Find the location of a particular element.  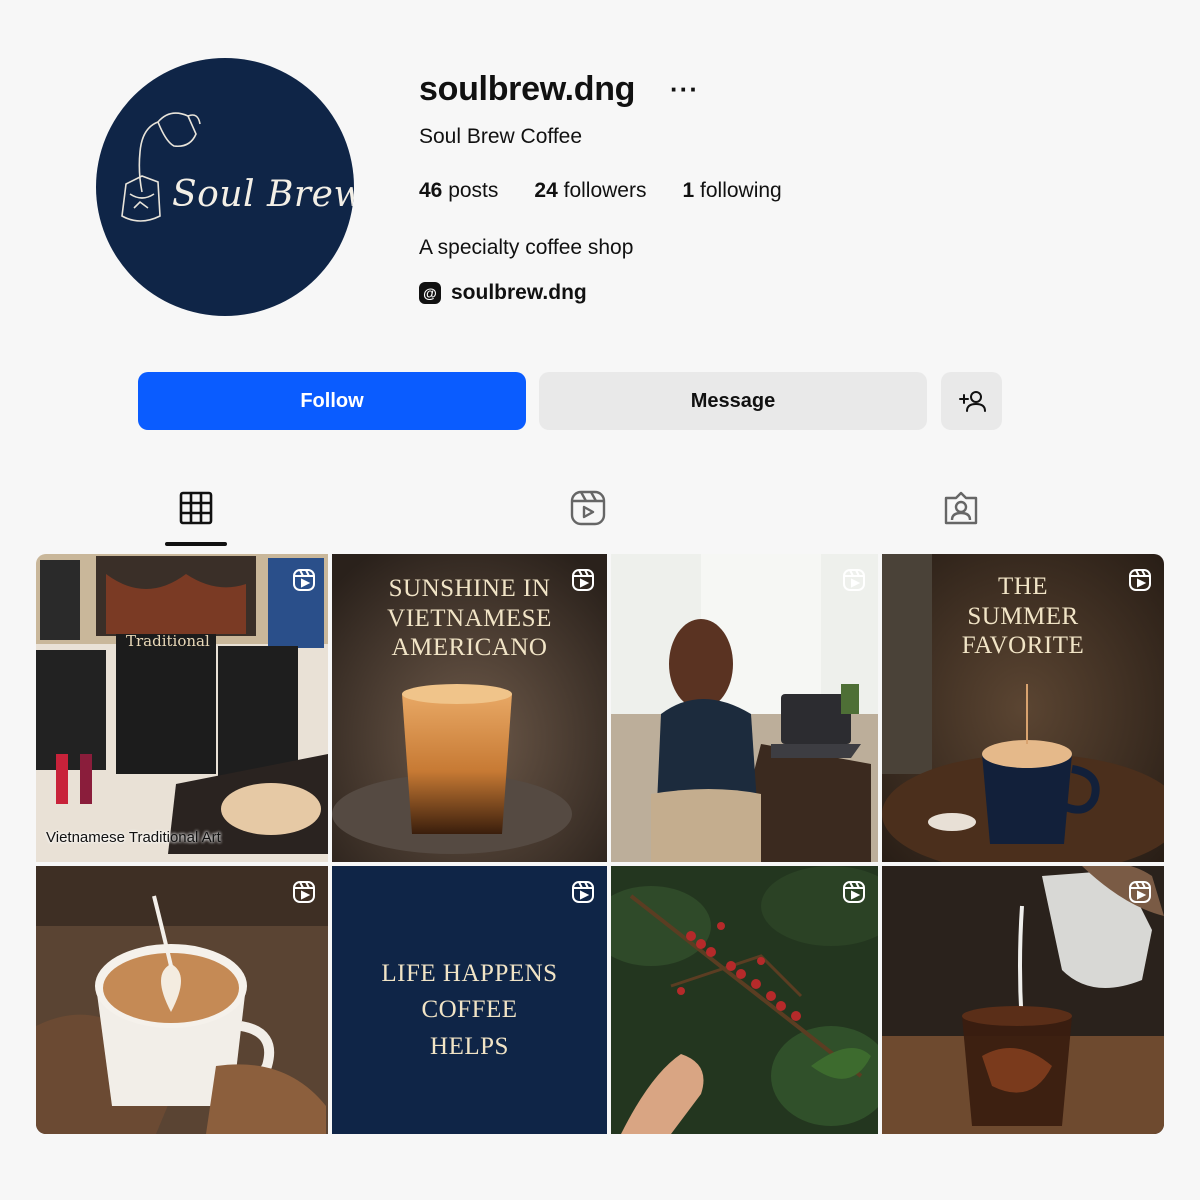

avatar-logo-text: Soul Brew is located at coordinates (263, 194).